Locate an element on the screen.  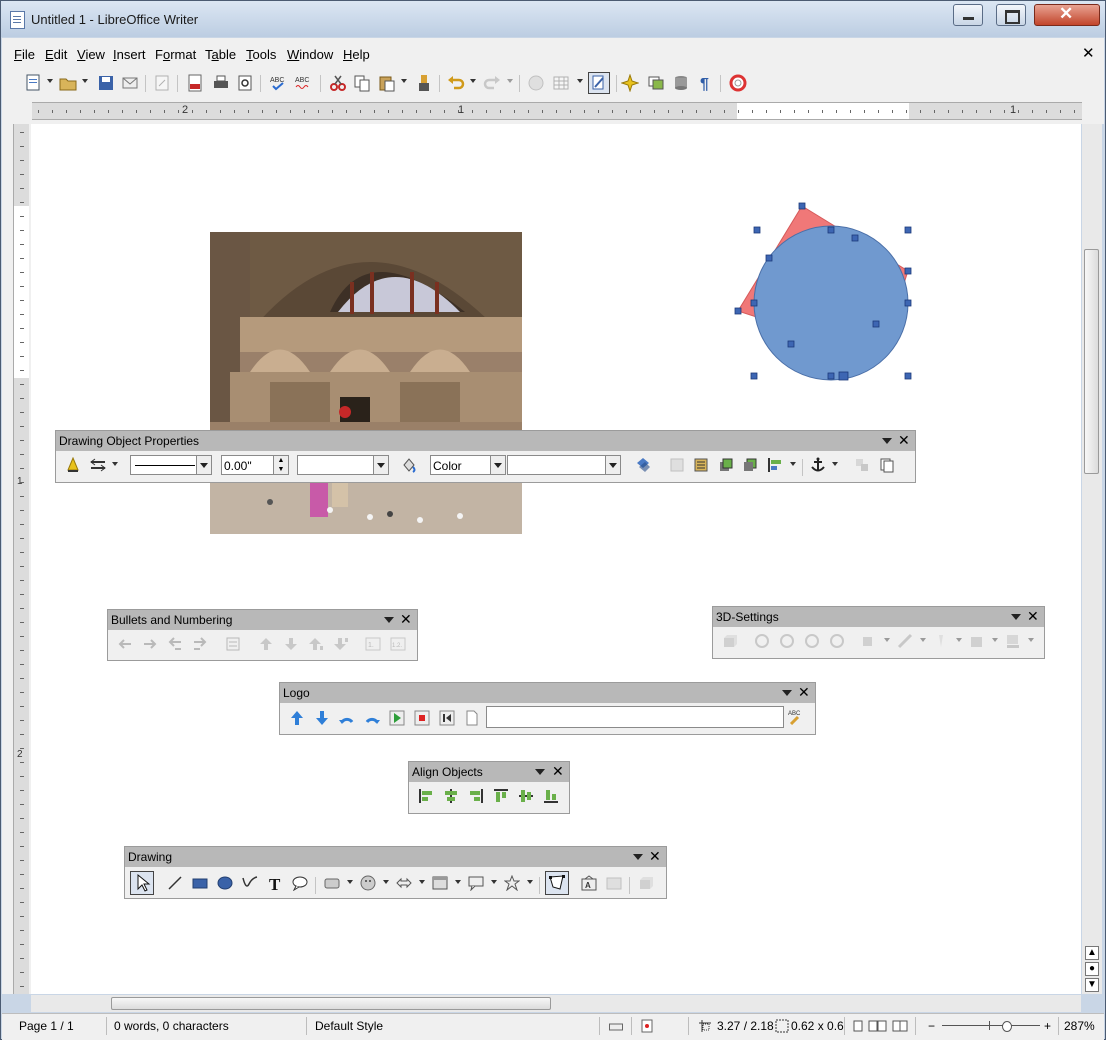
page-indicator: Page 1 / 1 is located at coordinates (46, 1026).